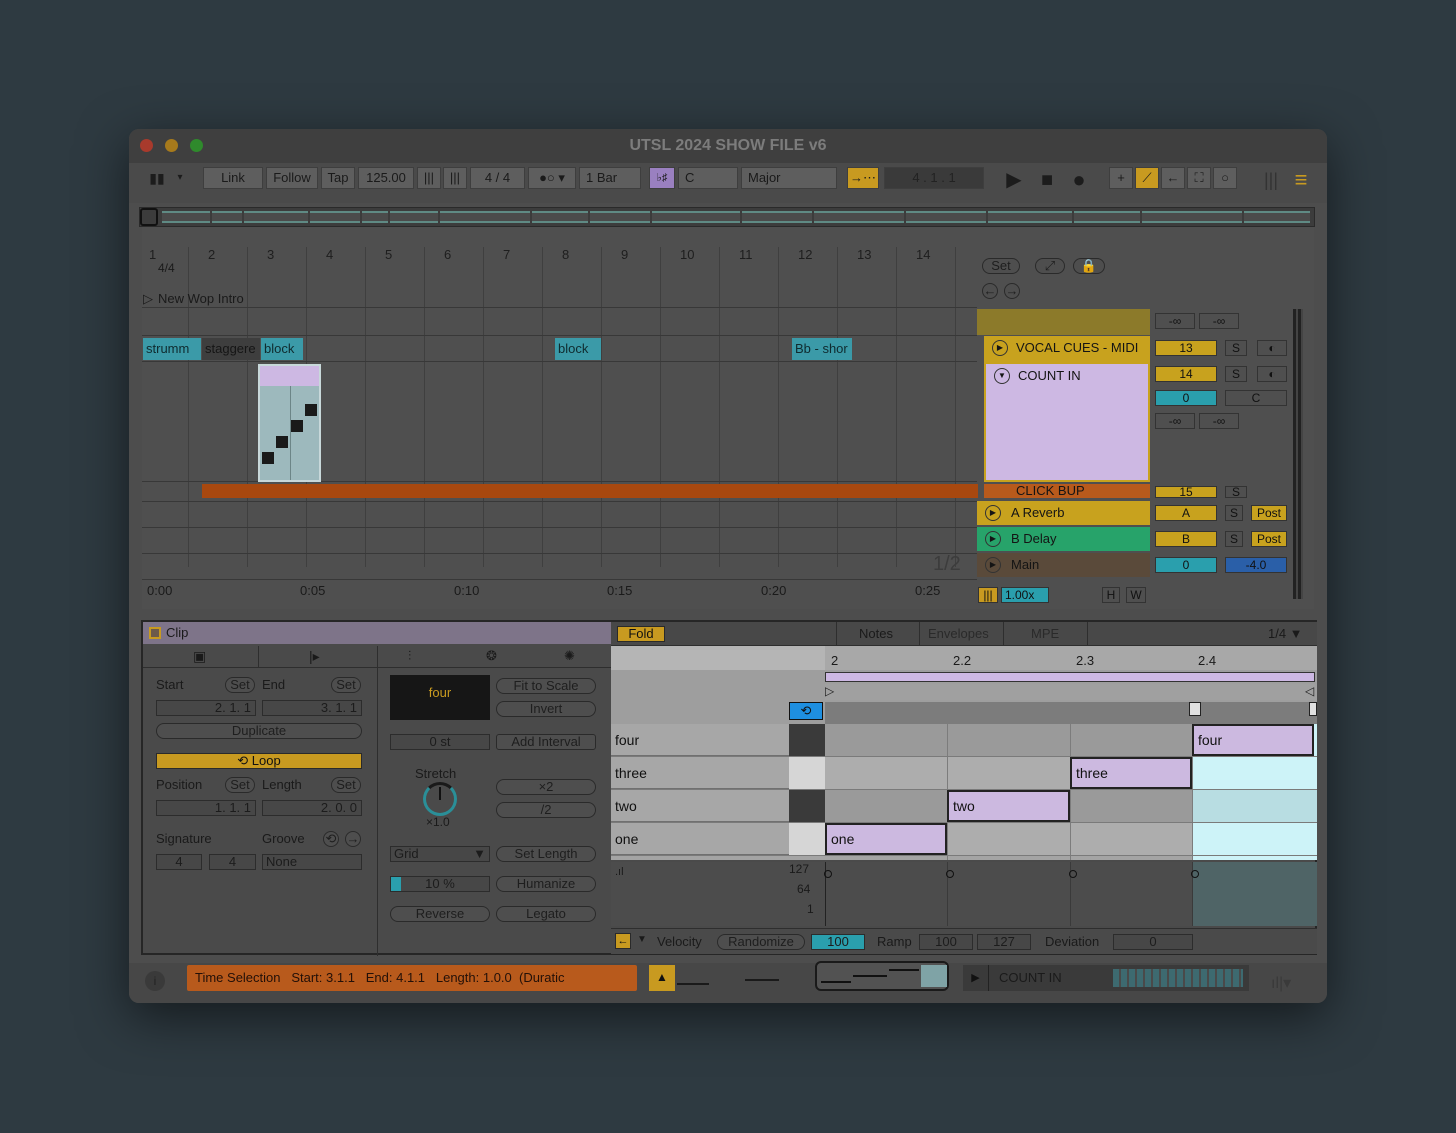  What do you see at coordinates (1285, 633) in the screenshot?
I see `grid-setting: 1/4 ▼` at bounding box center [1285, 633].